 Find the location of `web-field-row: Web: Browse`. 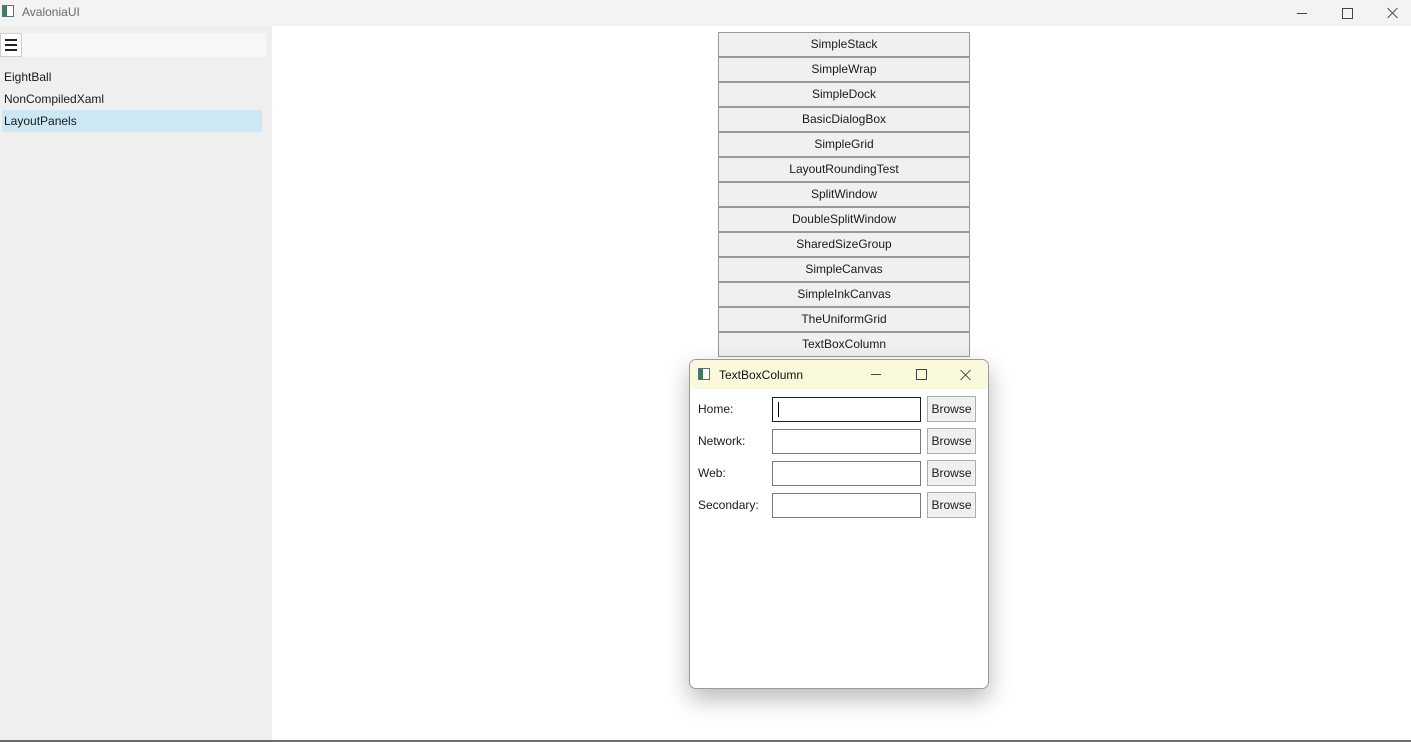

web-field-row: Web: Browse is located at coordinates (839, 473).